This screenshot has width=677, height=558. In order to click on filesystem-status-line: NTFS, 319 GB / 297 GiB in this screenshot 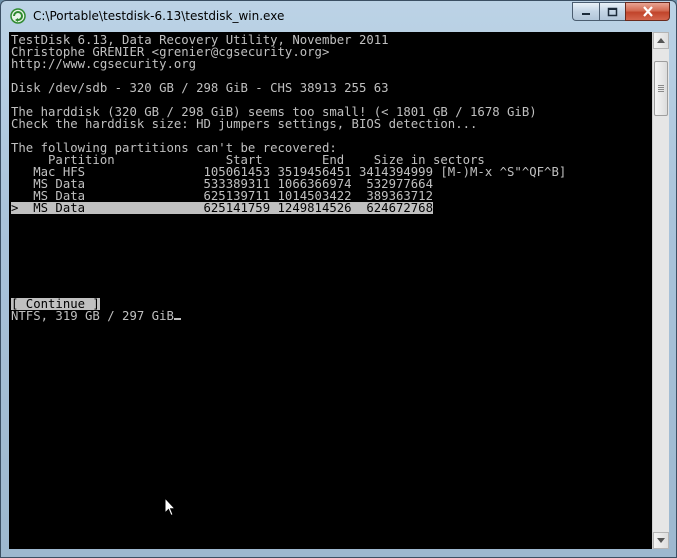, I will do `click(96, 316)`.